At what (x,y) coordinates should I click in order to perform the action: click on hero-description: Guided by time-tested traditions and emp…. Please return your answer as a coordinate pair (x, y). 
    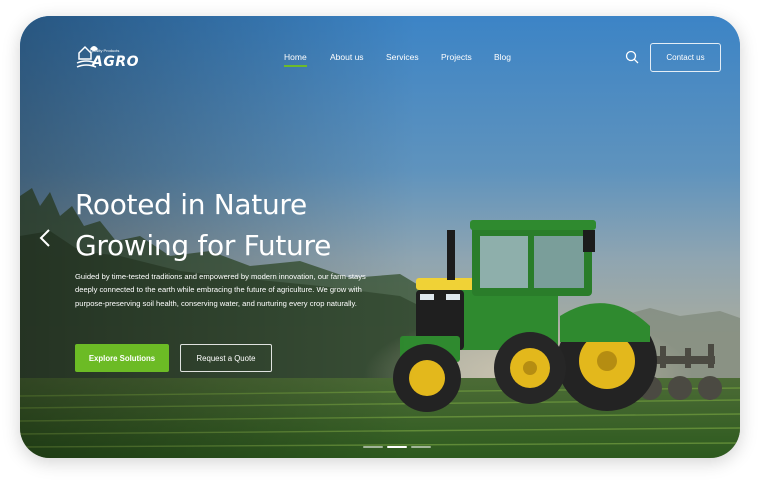
    Looking at the image, I should click on (220, 290).